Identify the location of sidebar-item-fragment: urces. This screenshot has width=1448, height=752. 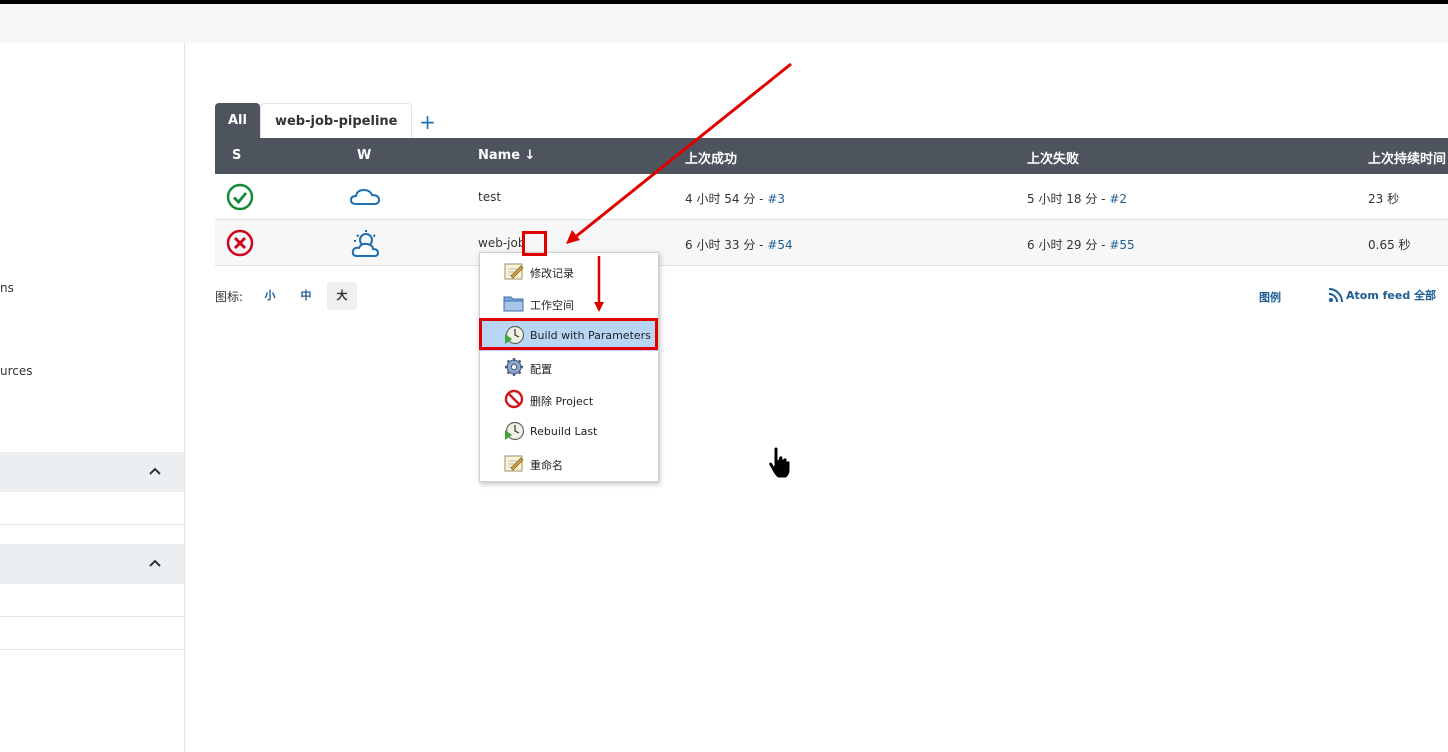
(16, 371).